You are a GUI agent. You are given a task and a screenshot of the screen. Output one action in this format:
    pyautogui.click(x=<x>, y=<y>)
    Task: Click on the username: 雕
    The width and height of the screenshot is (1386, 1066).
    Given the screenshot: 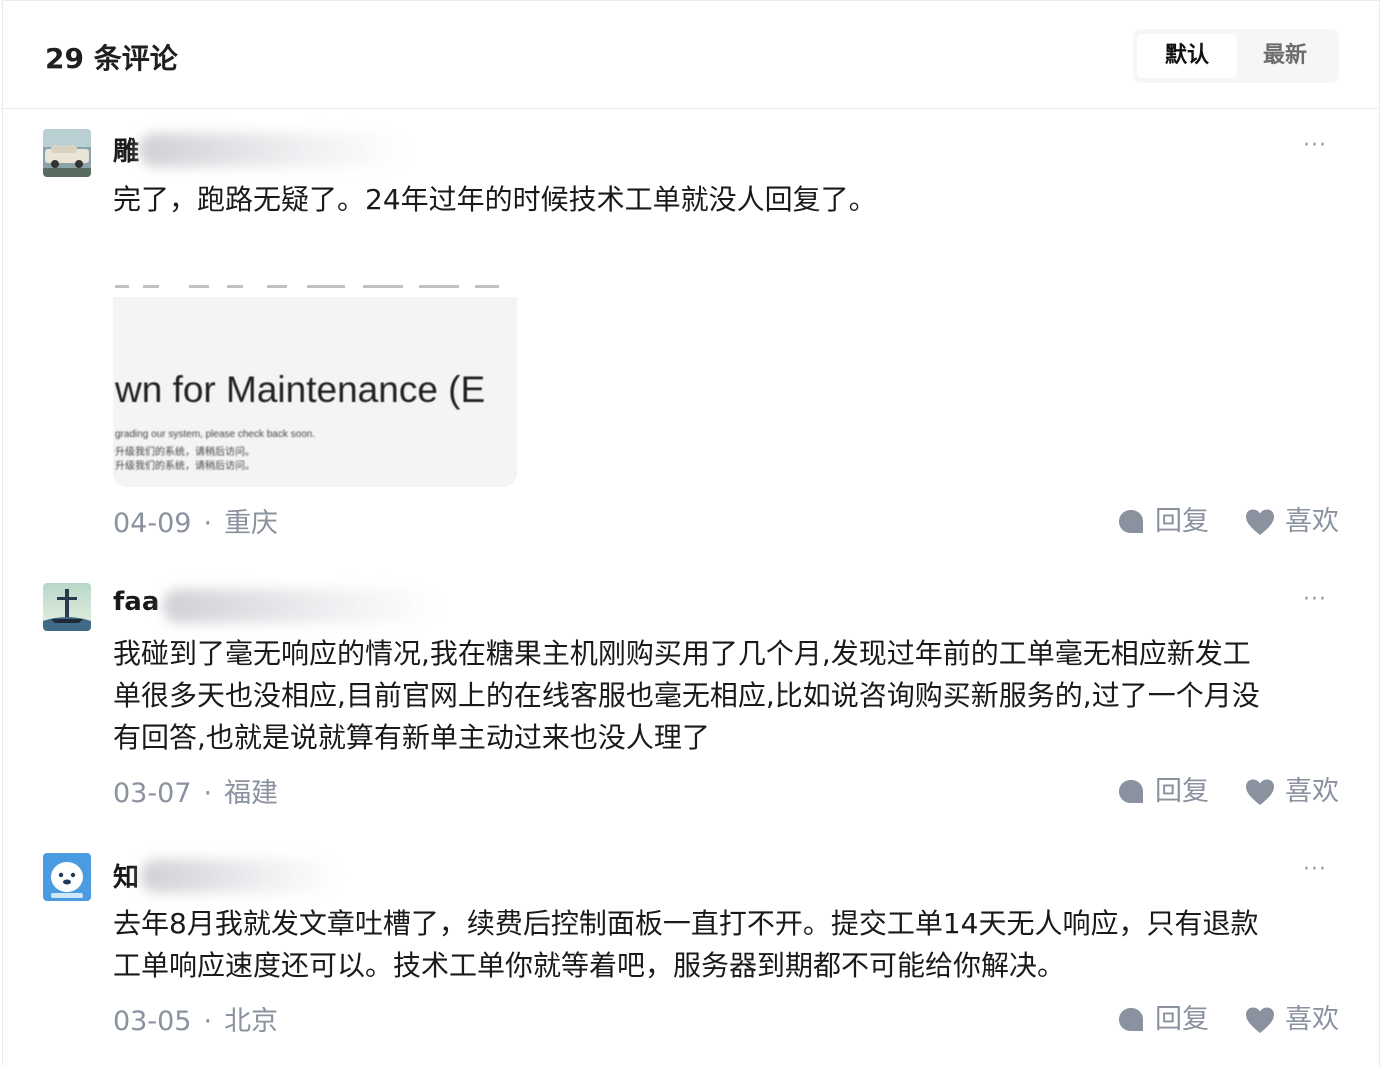 What is the action you would take?
    pyautogui.click(x=126, y=149)
    